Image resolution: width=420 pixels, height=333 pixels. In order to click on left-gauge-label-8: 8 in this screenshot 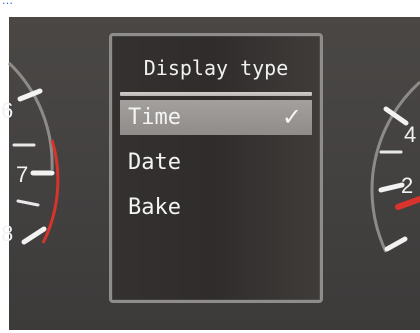, I will do `click(7, 233)`.